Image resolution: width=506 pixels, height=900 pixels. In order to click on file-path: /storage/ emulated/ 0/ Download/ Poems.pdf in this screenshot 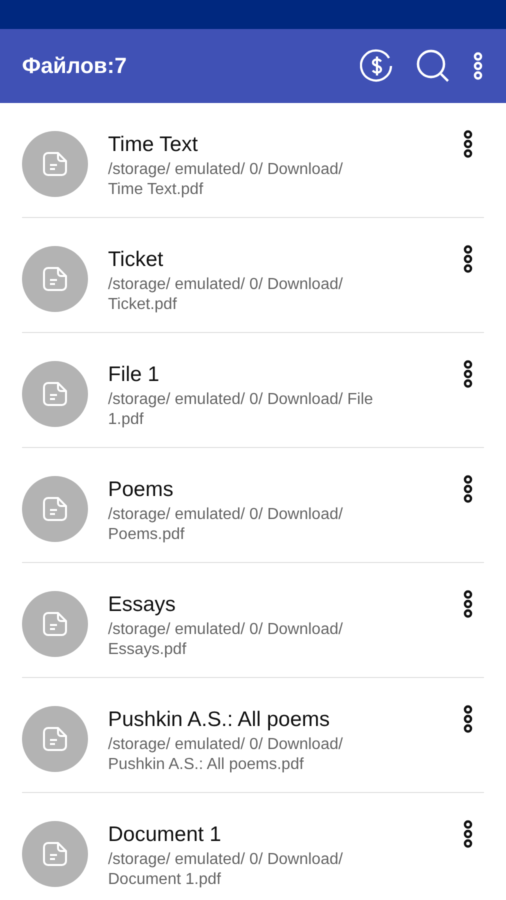, I will do `click(226, 525)`.